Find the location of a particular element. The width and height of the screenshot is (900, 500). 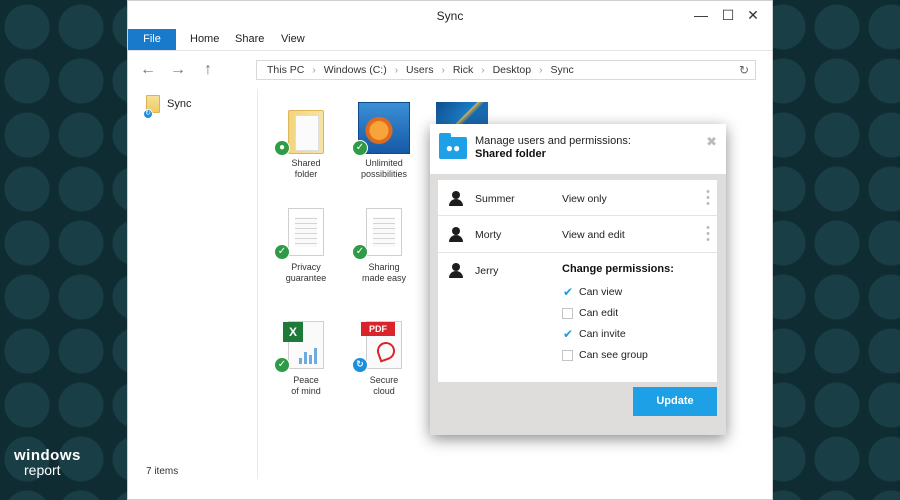

refresh-icon: ↻ is located at coordinates (744, 70).